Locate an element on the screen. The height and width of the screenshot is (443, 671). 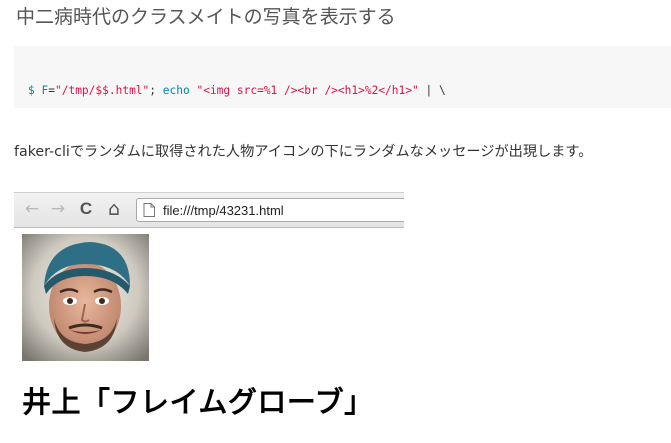
browser-toolbar: ← → C ⌂ file:///tmp/43231.html is located at coordinates (209, 210).